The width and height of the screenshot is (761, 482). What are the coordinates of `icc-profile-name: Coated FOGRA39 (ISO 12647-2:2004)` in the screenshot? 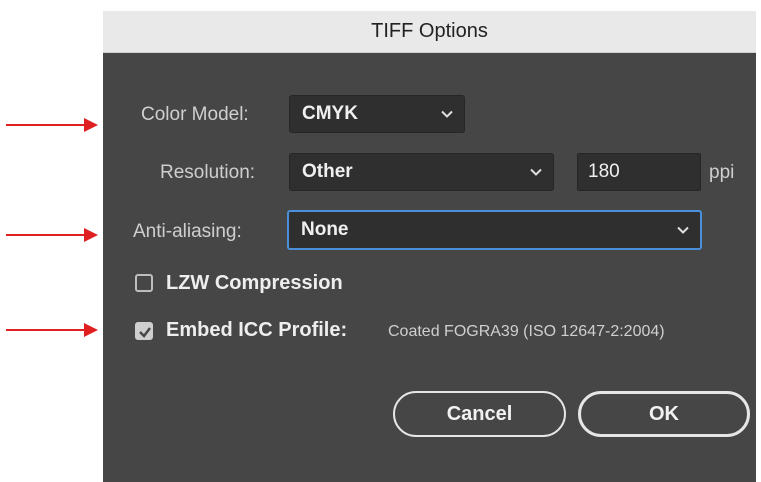 It's located at (526, 331).